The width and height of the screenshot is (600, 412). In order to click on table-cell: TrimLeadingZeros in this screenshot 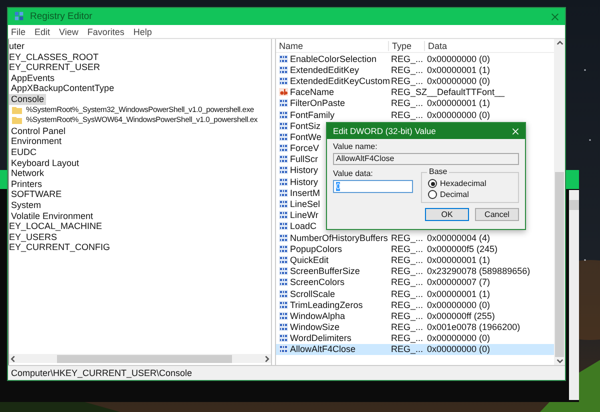, I will do `click(326, 305)`.